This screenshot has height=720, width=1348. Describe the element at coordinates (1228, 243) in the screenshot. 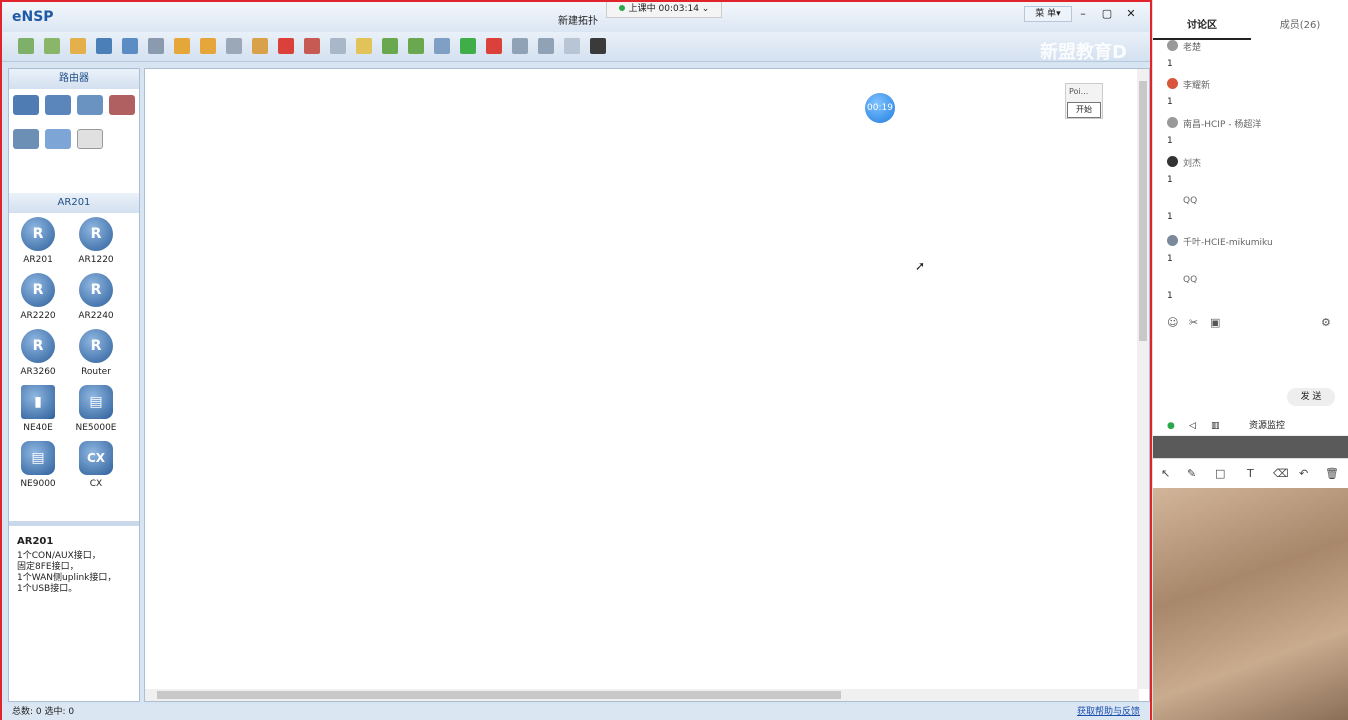

I see `sender-name: 千叶-HCIE-mikumiku` at that location.